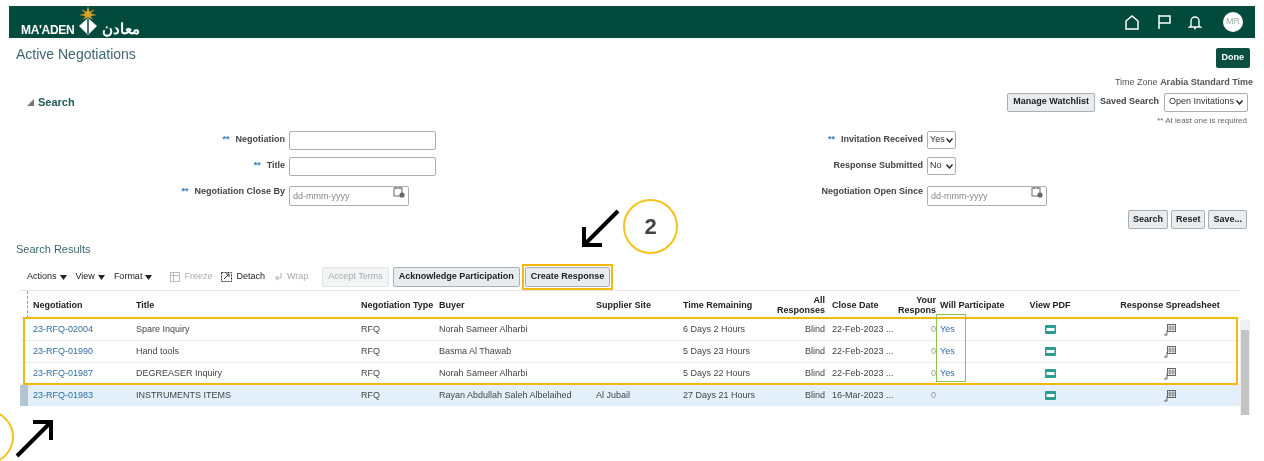  Describe the element at coordinates (881, 140) in the screenshot. I see `field-label: Invitation Received` at that location.